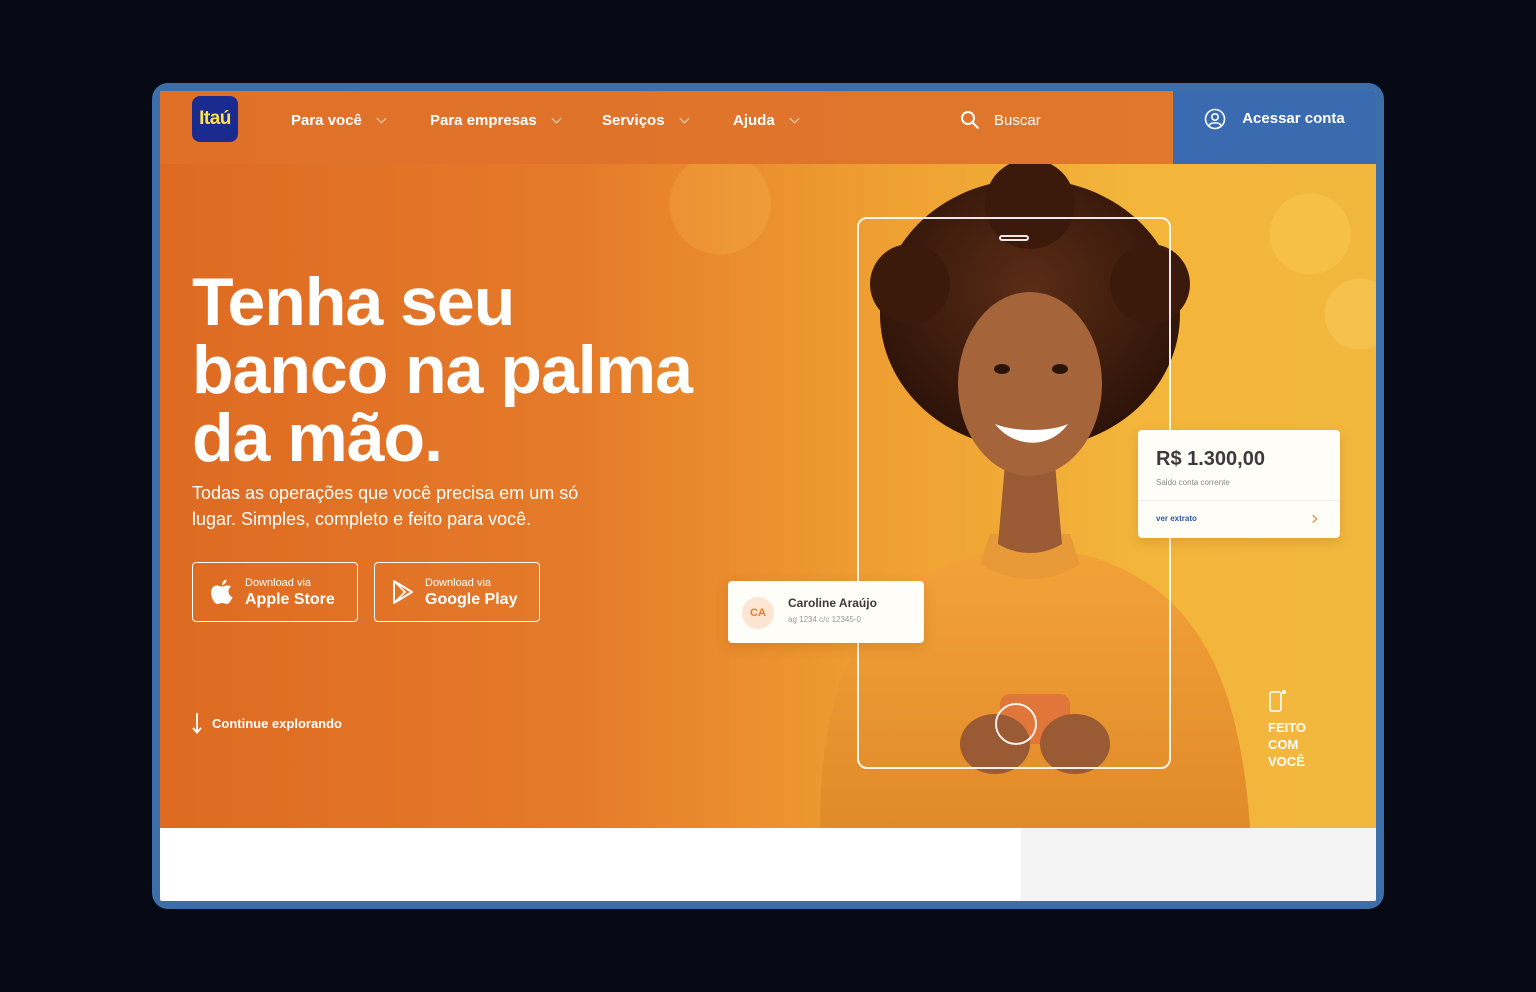  What do you see at coordinates (442, 370) in the screenshot?
I see `headline-line: banco na palma` at bounding box center [442, 370].